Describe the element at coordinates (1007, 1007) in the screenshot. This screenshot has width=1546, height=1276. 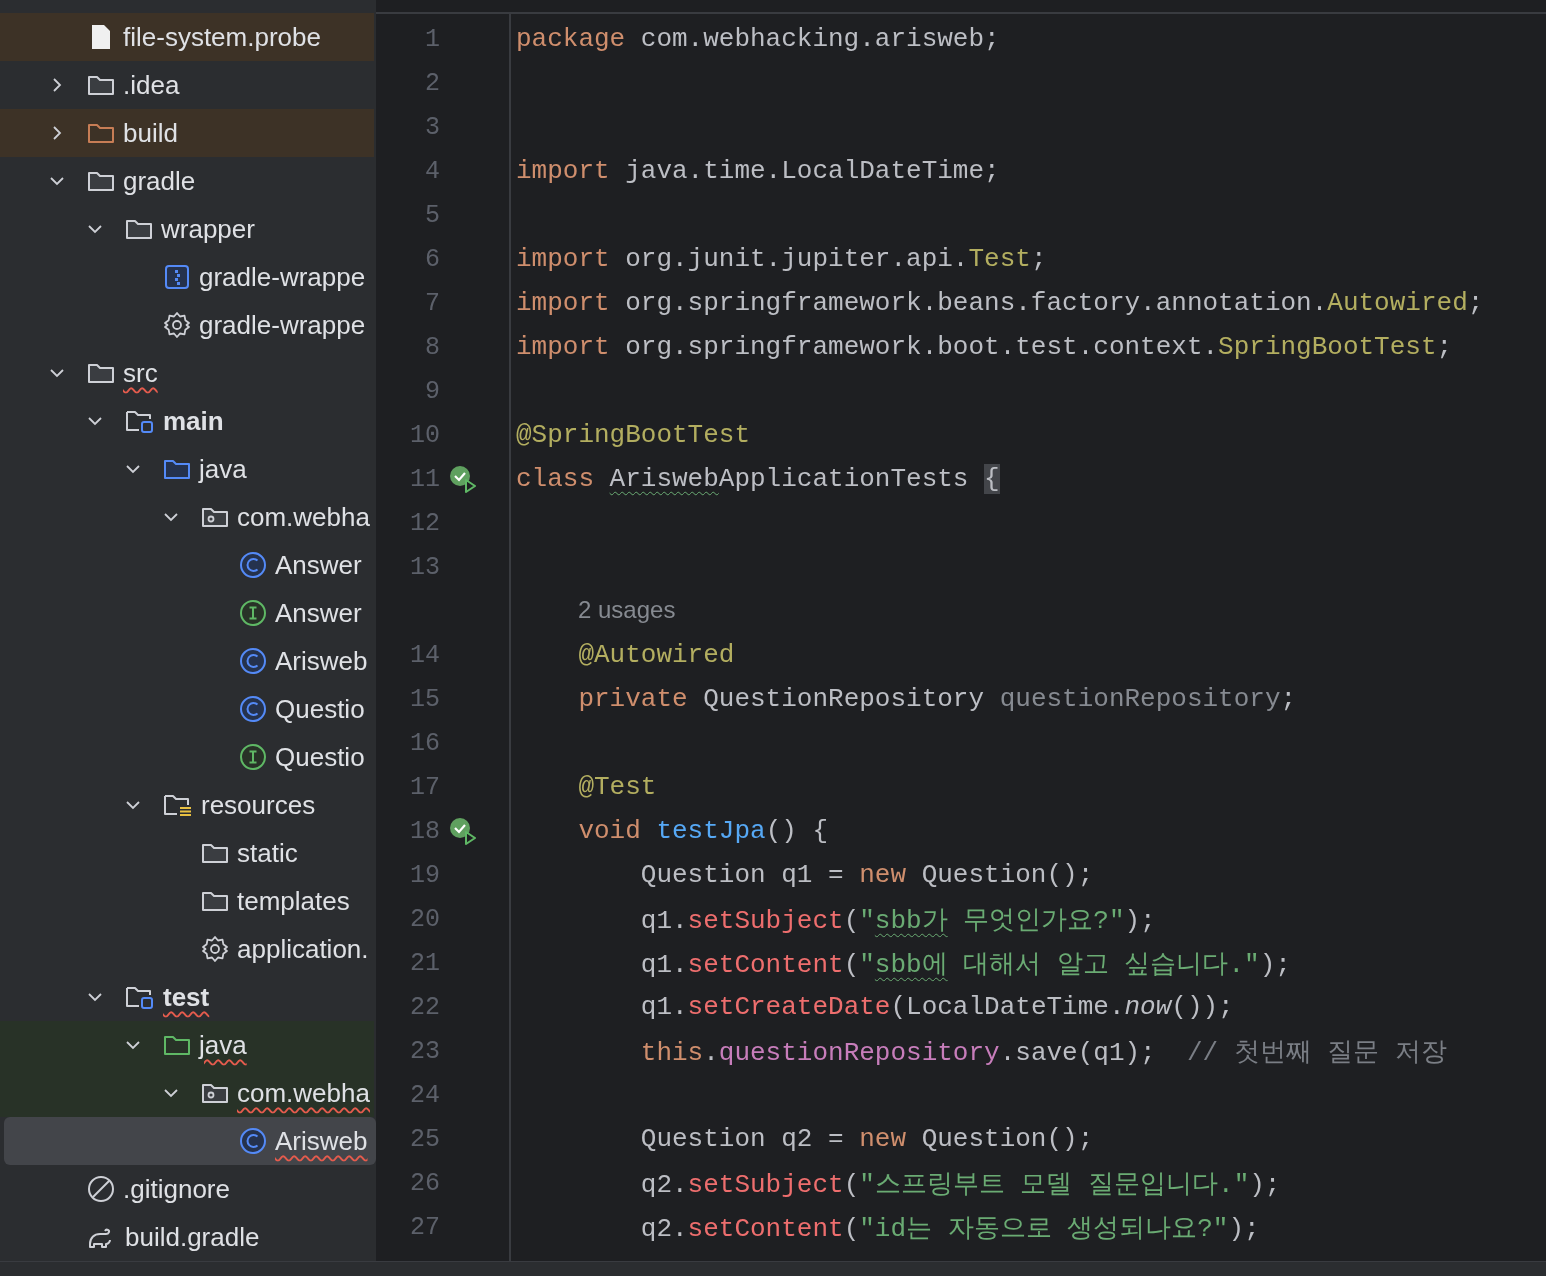
I see `code-text: (LocalDateTime.` at that location.